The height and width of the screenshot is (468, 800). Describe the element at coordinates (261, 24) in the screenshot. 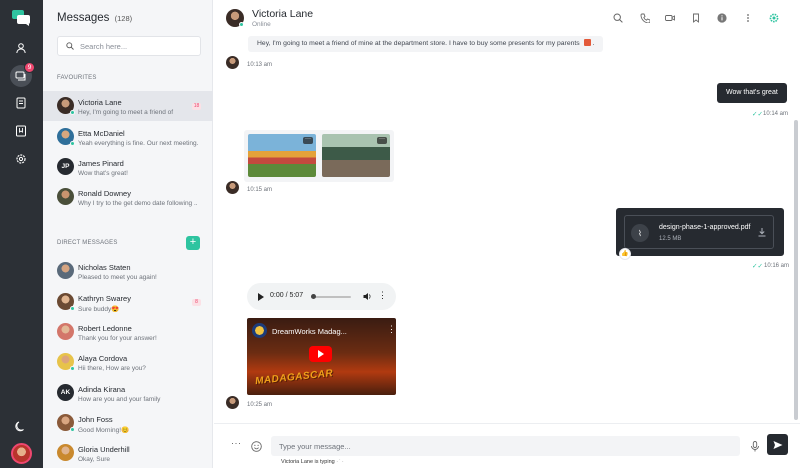

I see `chat-contact-status: Online` at that location.